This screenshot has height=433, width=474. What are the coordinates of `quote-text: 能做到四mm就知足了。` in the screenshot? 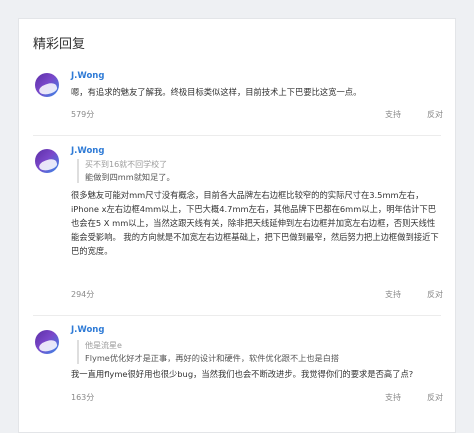 It's located at (130, 177).